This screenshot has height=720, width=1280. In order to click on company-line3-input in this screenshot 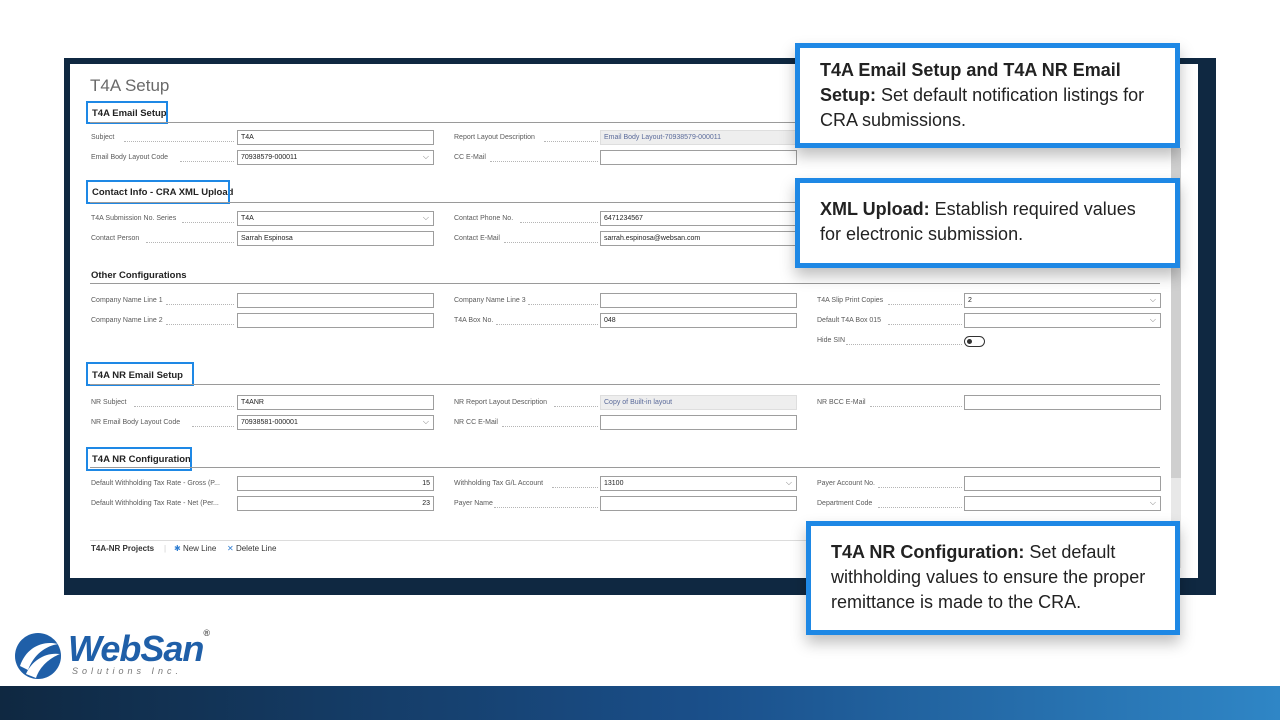, I will do `click(698, 300)`.